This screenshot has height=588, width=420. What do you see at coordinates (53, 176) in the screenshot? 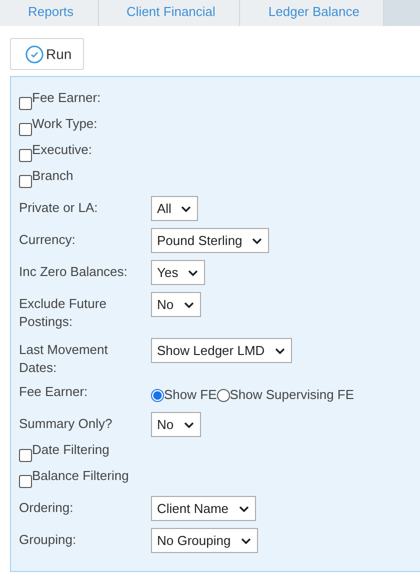
I see `checkbox-label: Branch` at bounding box center [53, 176].